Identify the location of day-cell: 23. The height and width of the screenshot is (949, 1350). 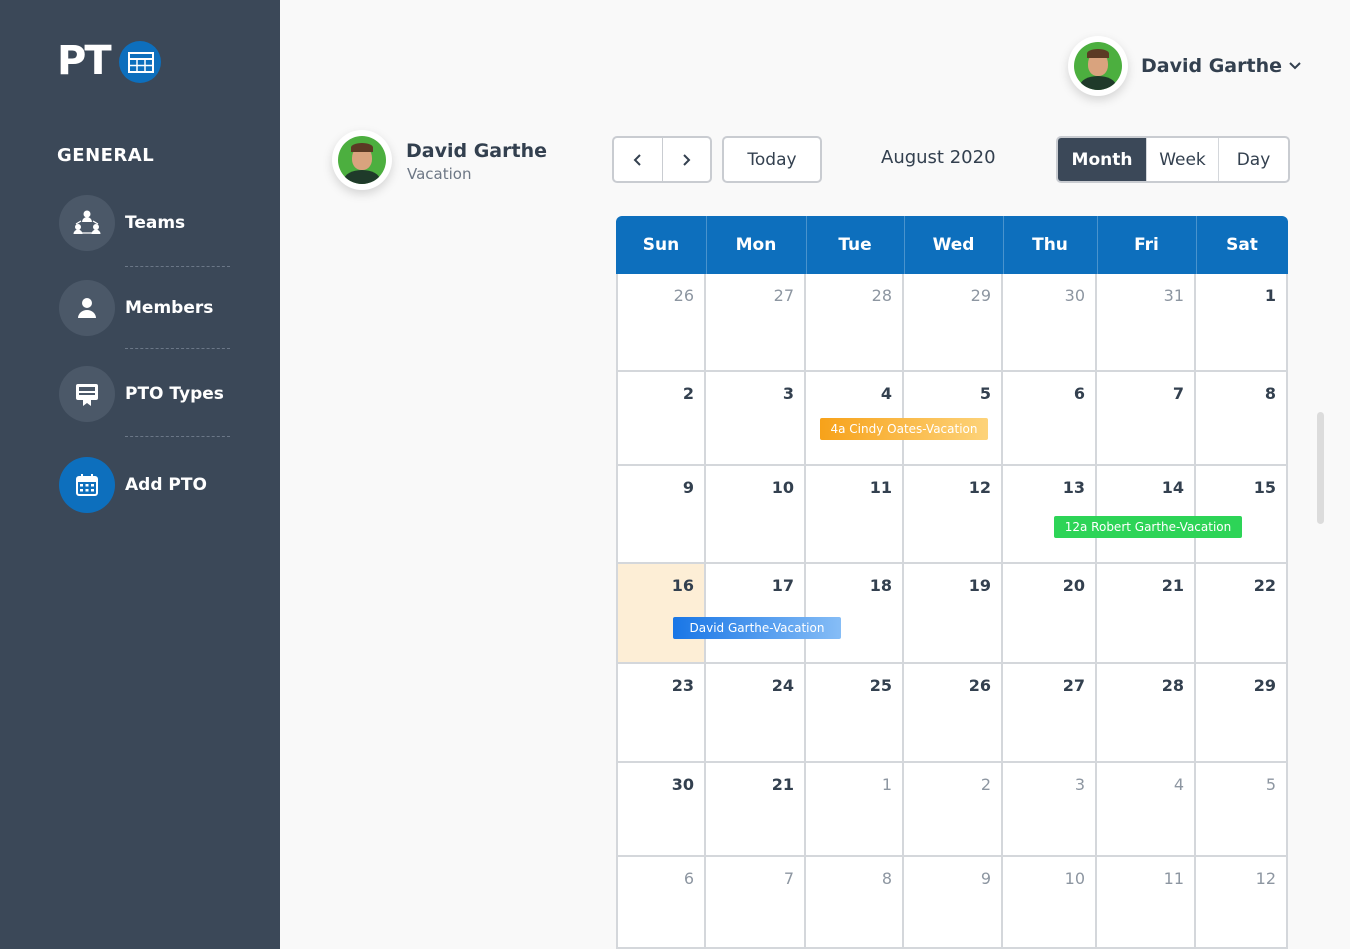
(661, 713).